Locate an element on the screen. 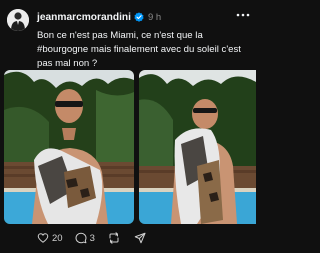 The height and width of the screenshot is (253, 320). post-time: 9 h is located at coordinates (154, 17).